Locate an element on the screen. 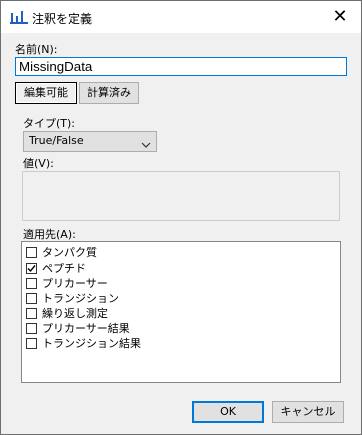  value-label: 値(V): is located at coordinates (38, 163).